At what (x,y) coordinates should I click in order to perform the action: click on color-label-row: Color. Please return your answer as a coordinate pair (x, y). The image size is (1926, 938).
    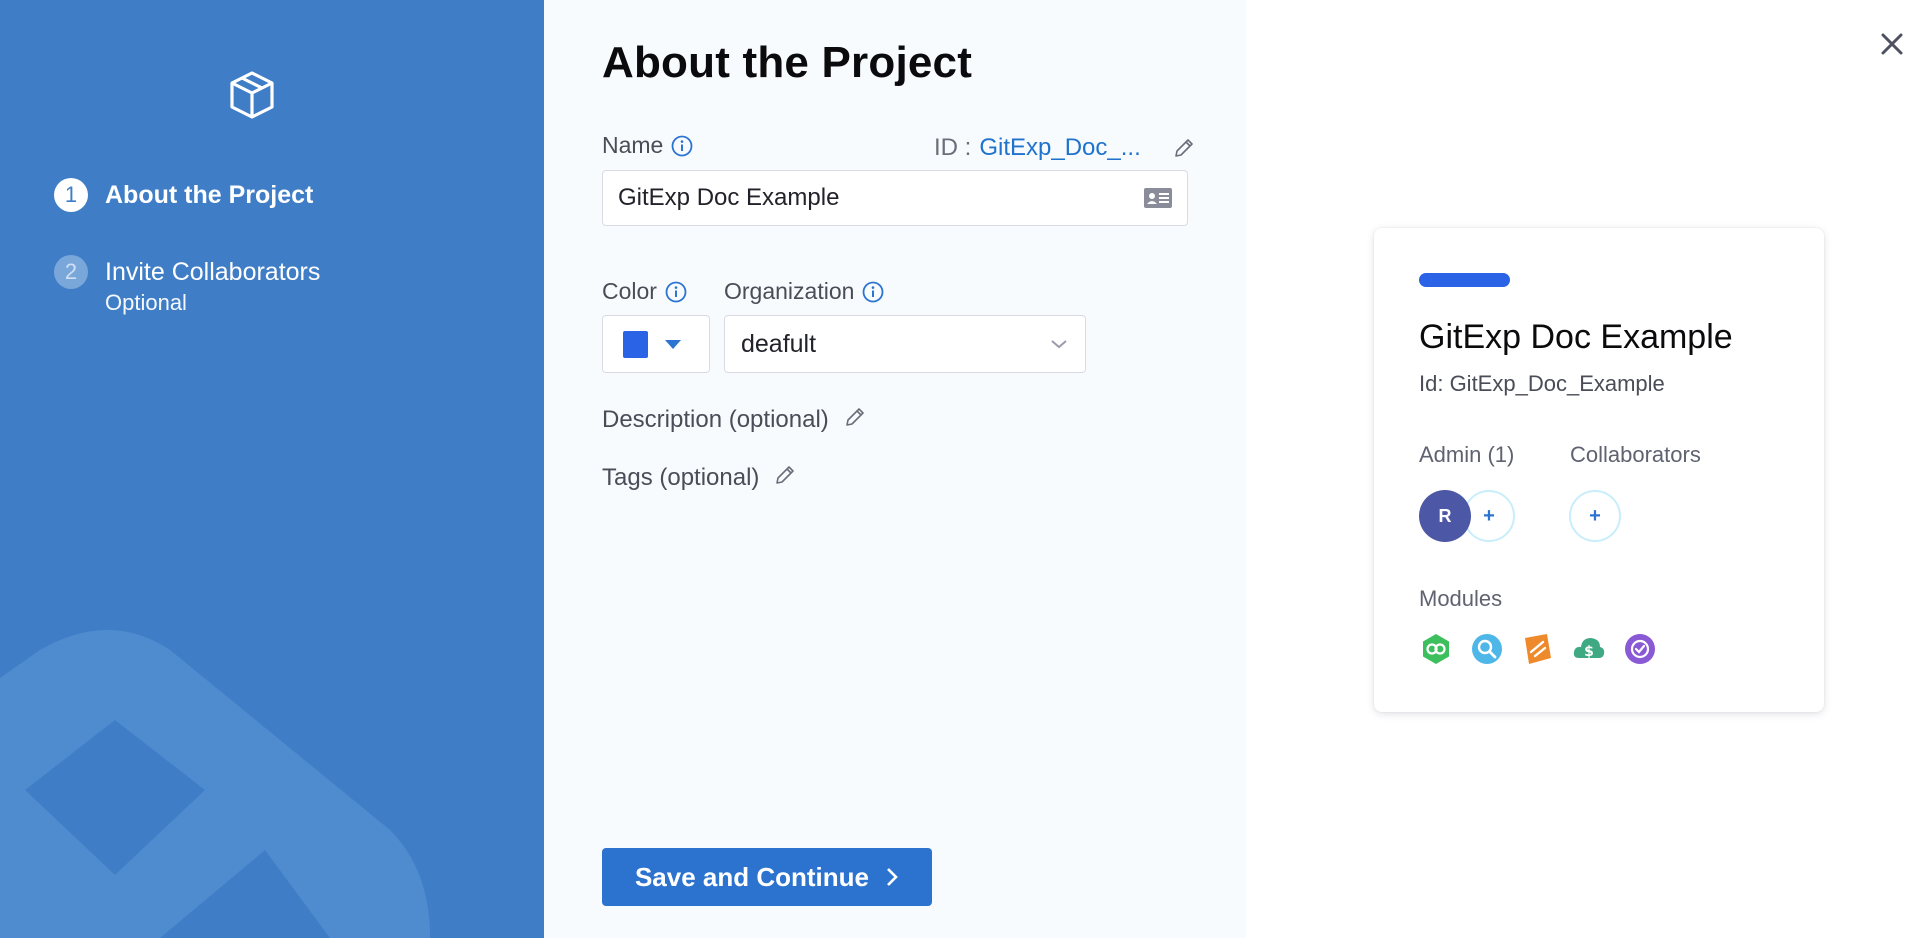
    Looking at the image, I should click on (644, 291).